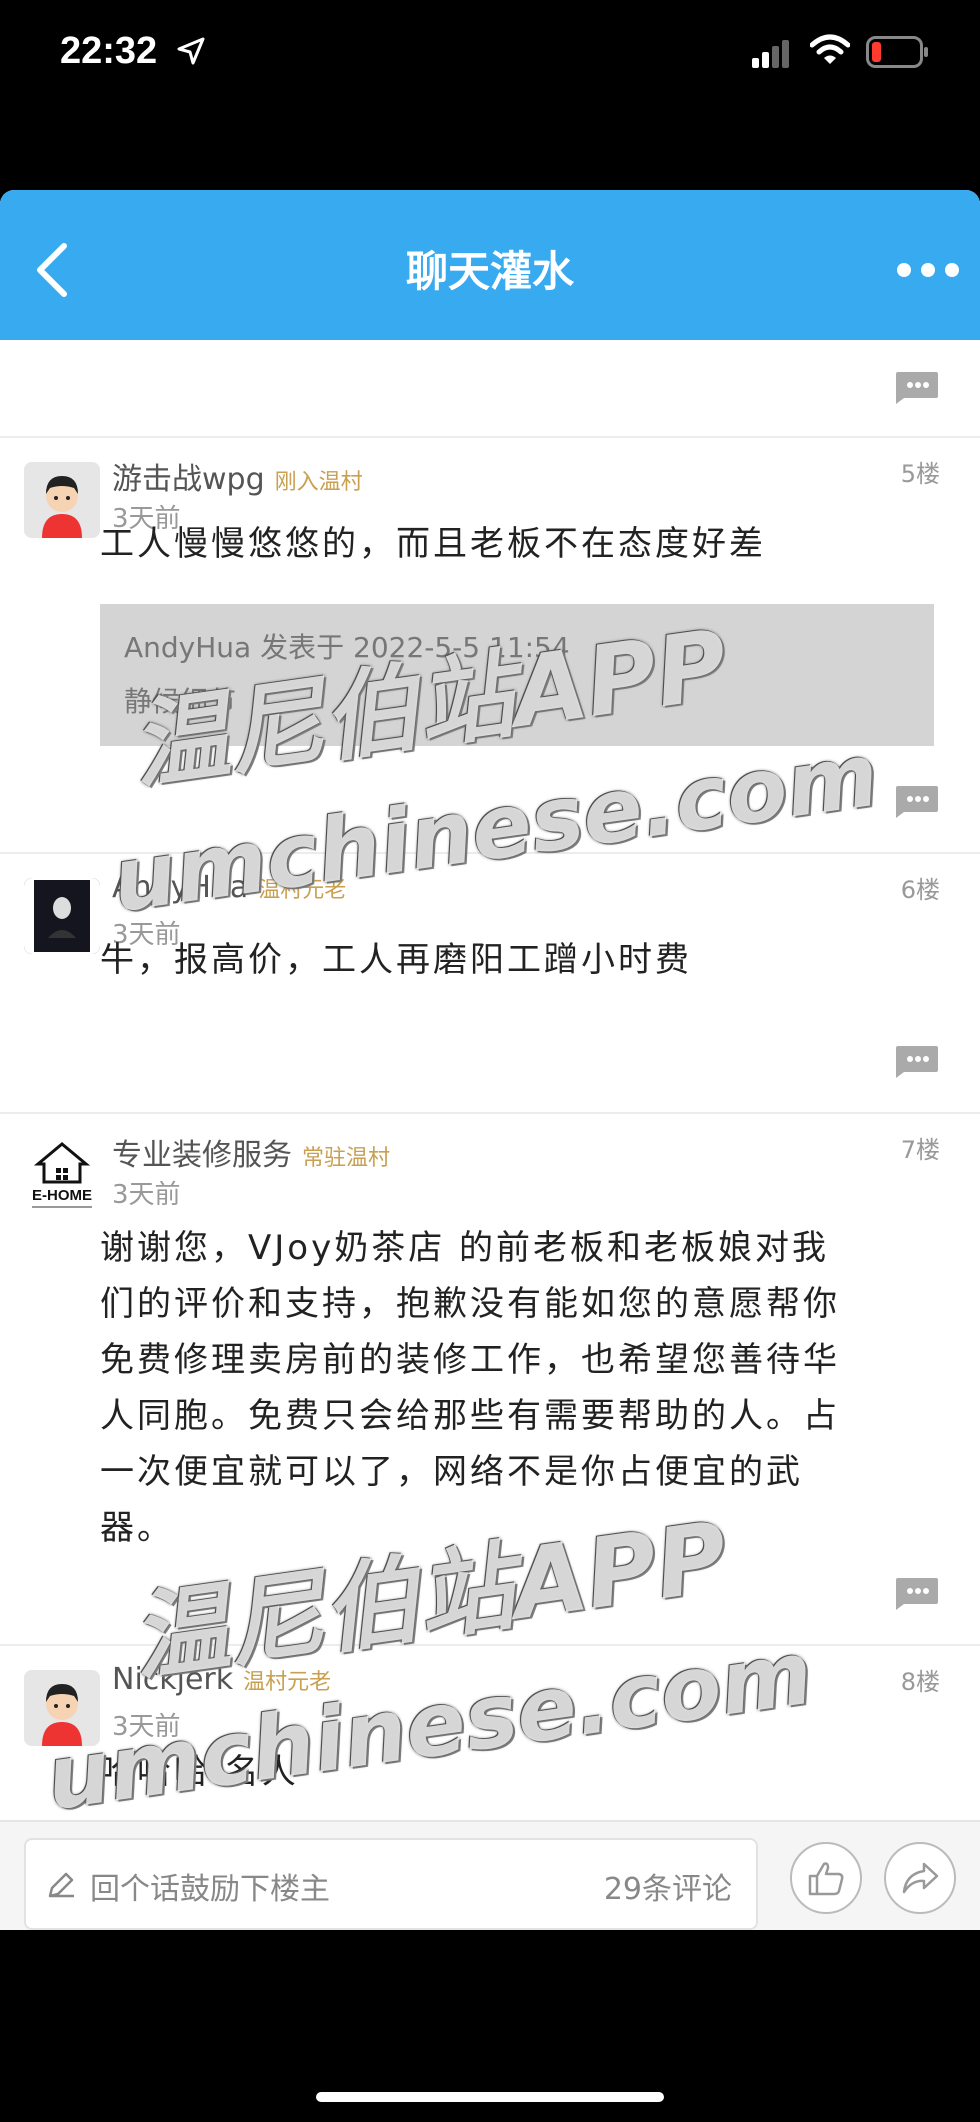 This screenshot has width=980, height=2122. I want to click on wifi-icon, so click(830, 52).